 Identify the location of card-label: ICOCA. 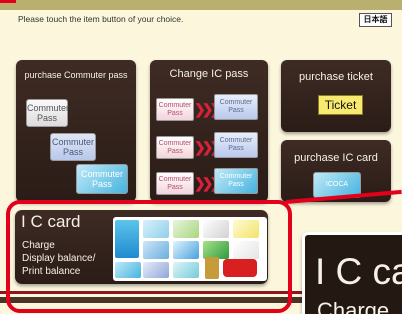
(337, 184).